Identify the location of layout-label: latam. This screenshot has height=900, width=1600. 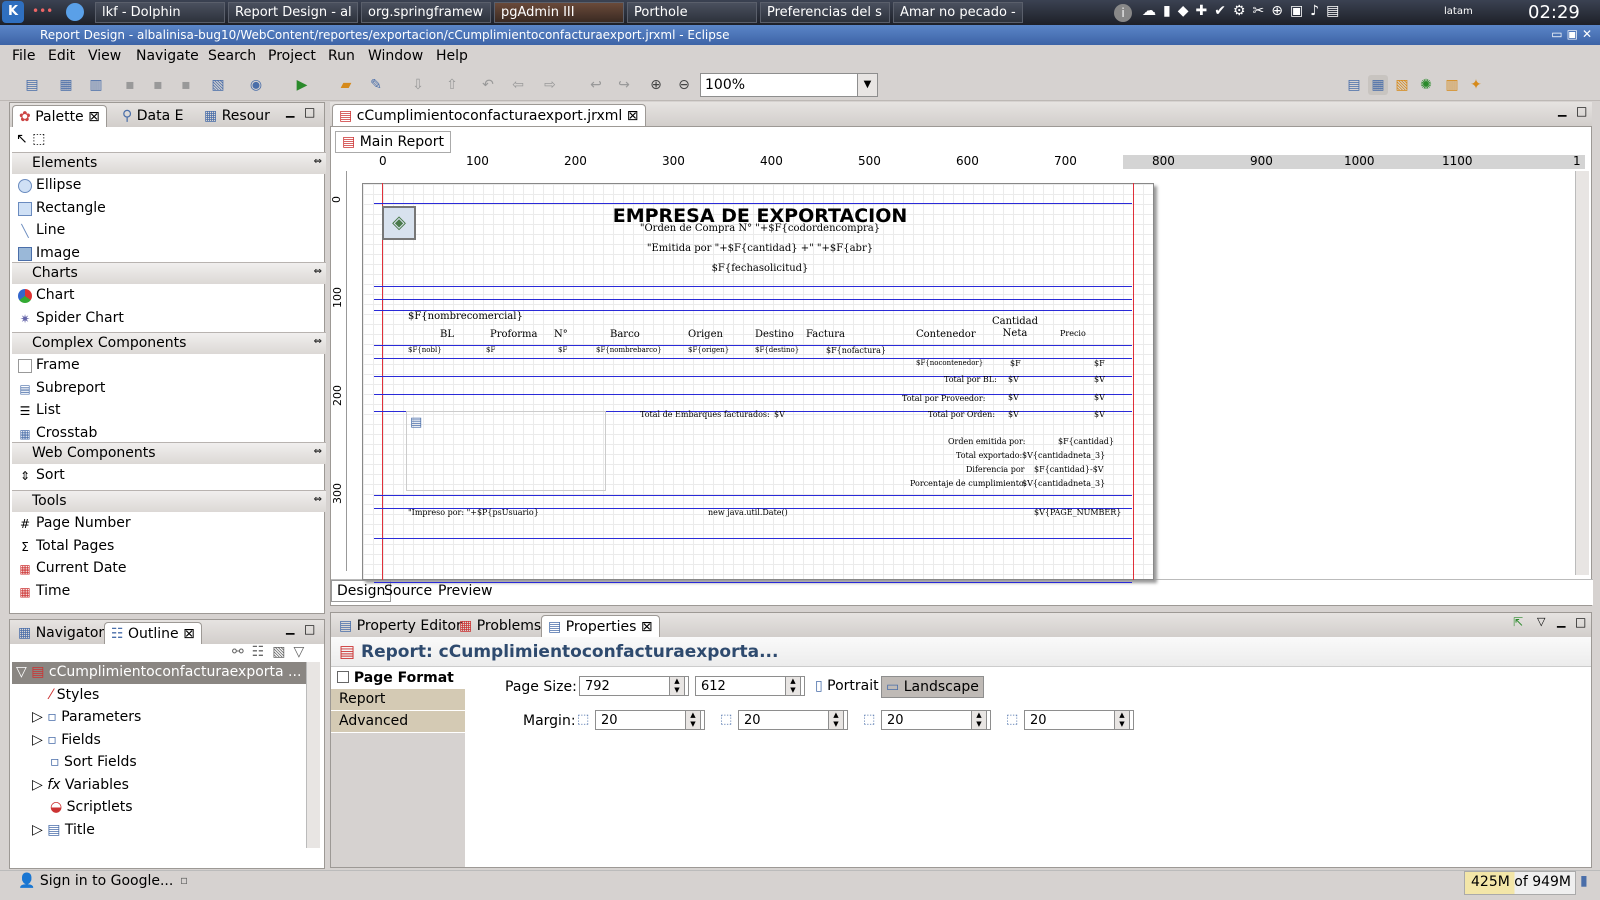
(1458, 11).